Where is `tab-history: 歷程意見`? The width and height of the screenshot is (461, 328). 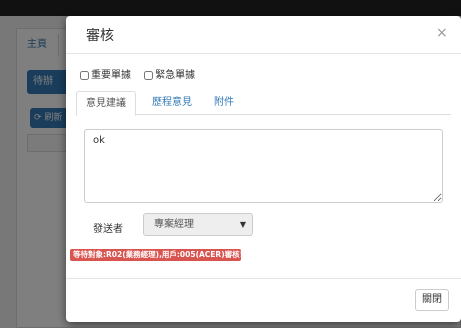
tab-history: 歷程意見 is located at coordinates (172, 103).